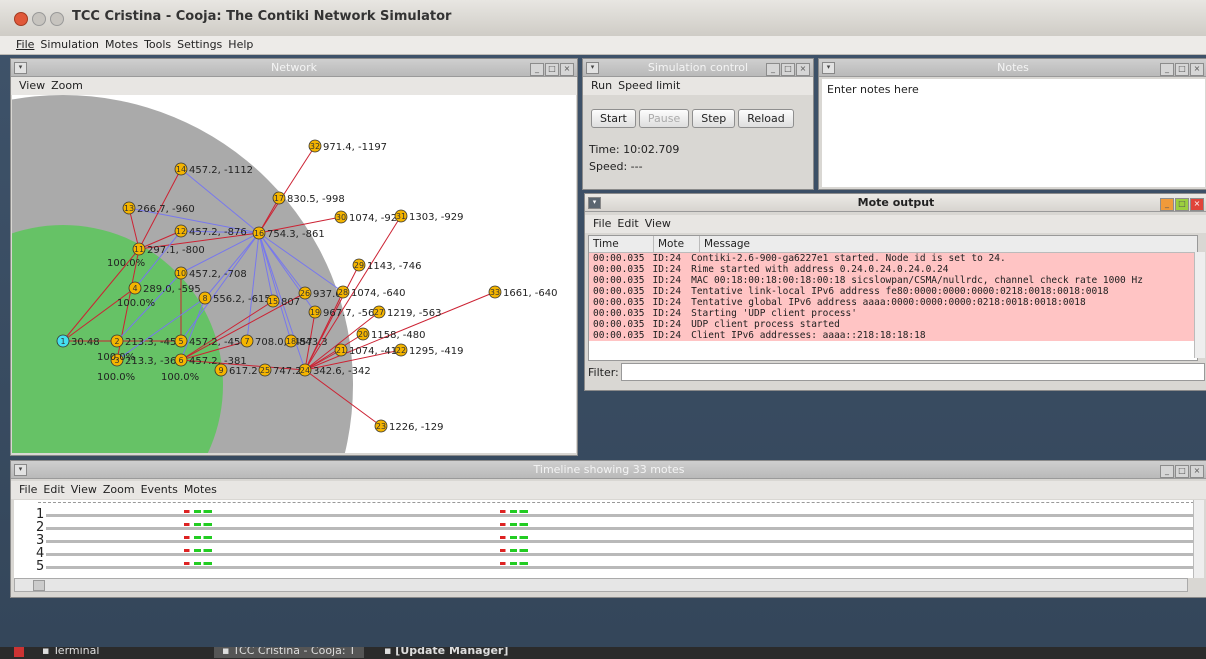 This screenshot has height=659, width=1206. What do you see at coordinates (221, 170) in the screenshot?
I see `mote-position-label: 457.2, -1112` at bounding box center [221, 170].